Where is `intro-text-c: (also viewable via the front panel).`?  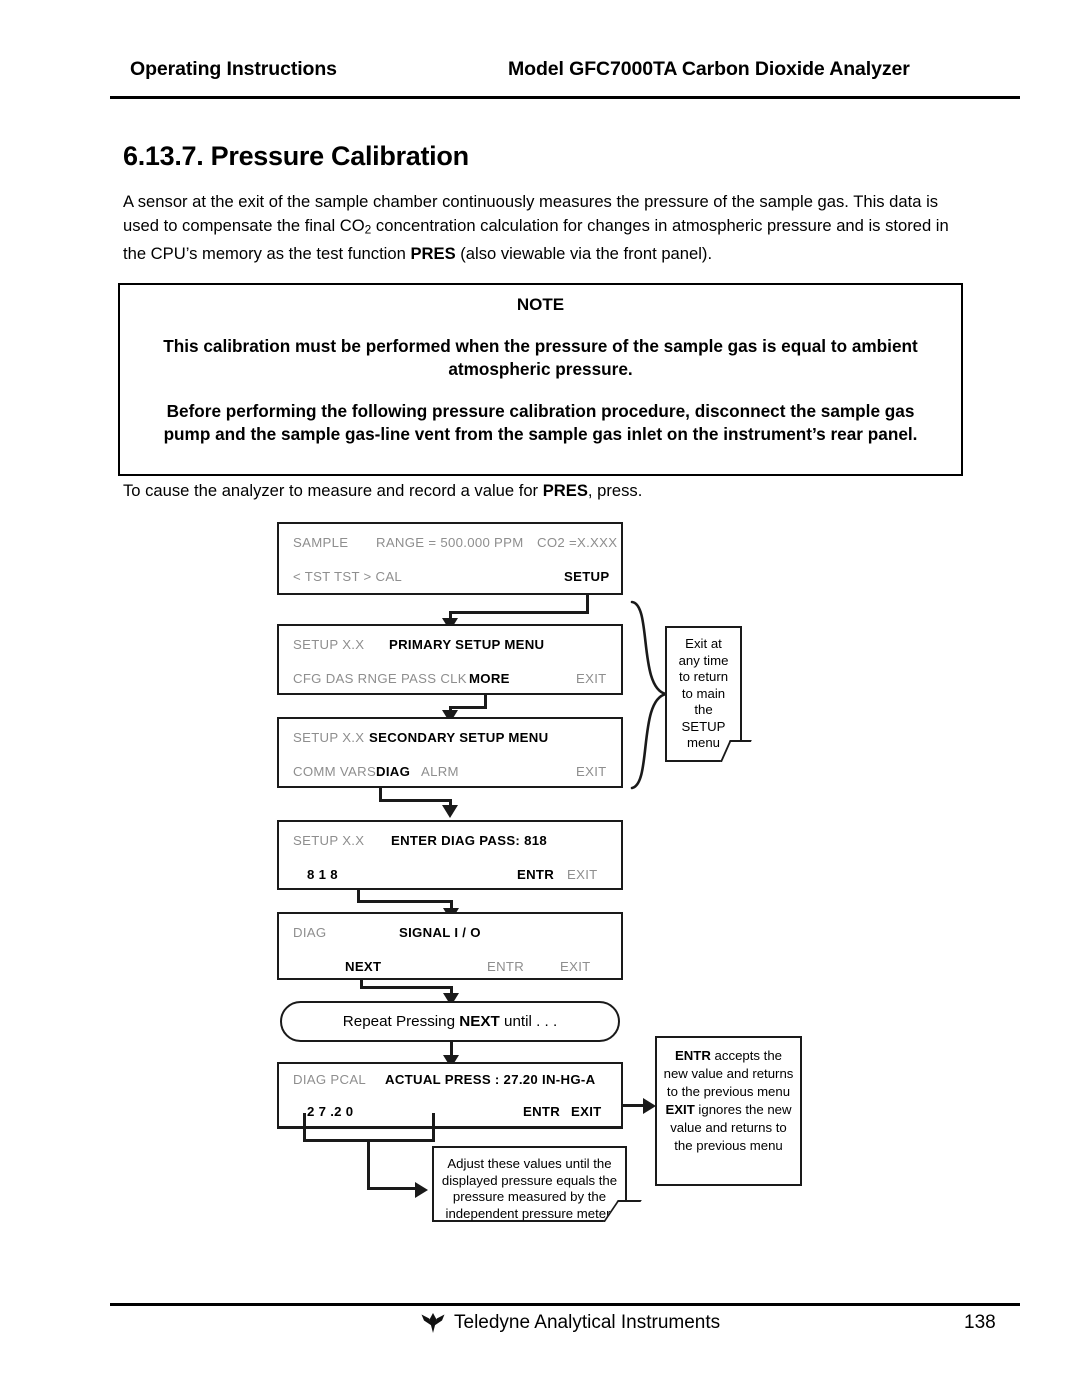
intro-text-c: (also viewable via the front panel). is located at coordinates (584, 253).